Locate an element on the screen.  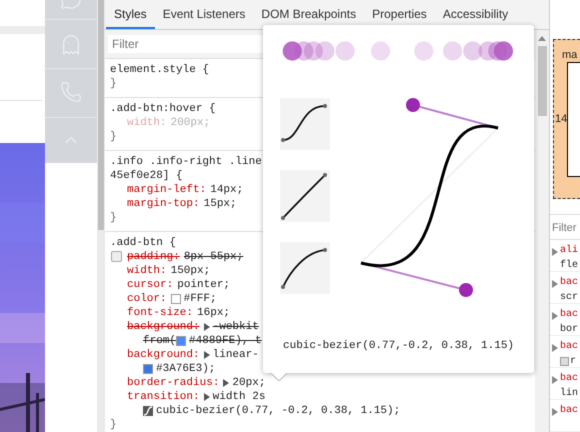
margin-left-value: 14 is located at coordinates (561, 120).